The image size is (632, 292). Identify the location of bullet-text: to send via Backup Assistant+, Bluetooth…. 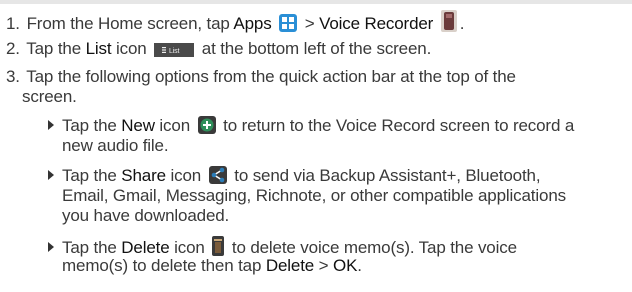
(385, 175).